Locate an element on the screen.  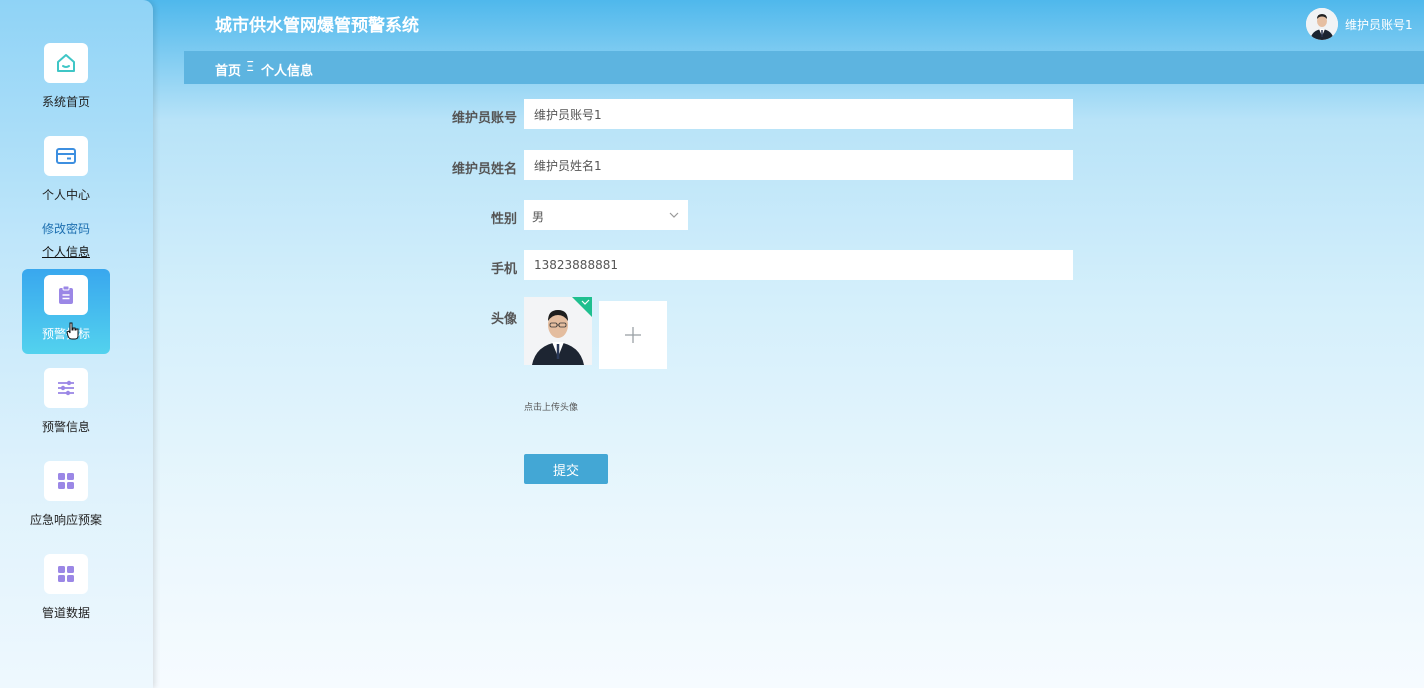
home-icon-box is located at coordinates (66, 63).